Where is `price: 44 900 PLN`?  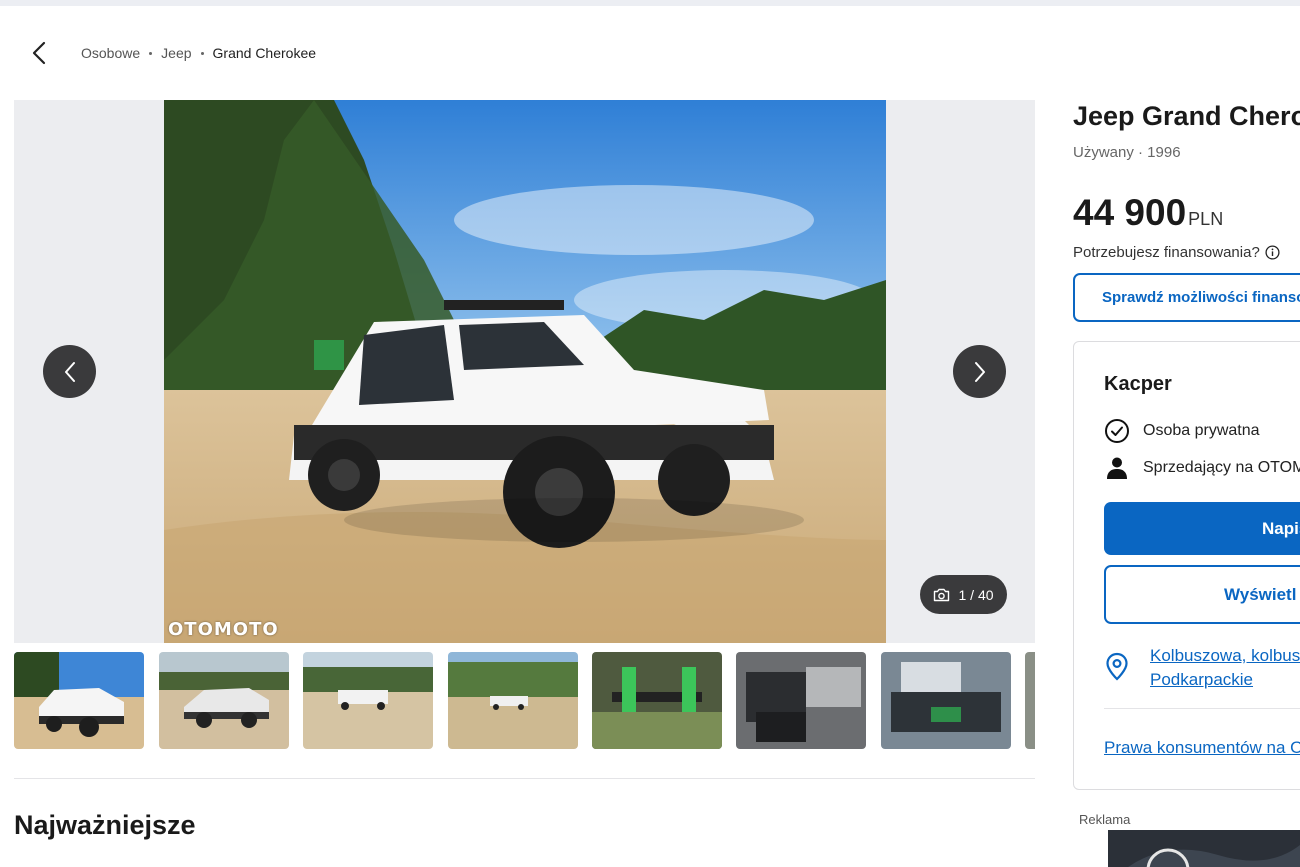
price: 44 900 PLN is located at coordinates (1148, 213).